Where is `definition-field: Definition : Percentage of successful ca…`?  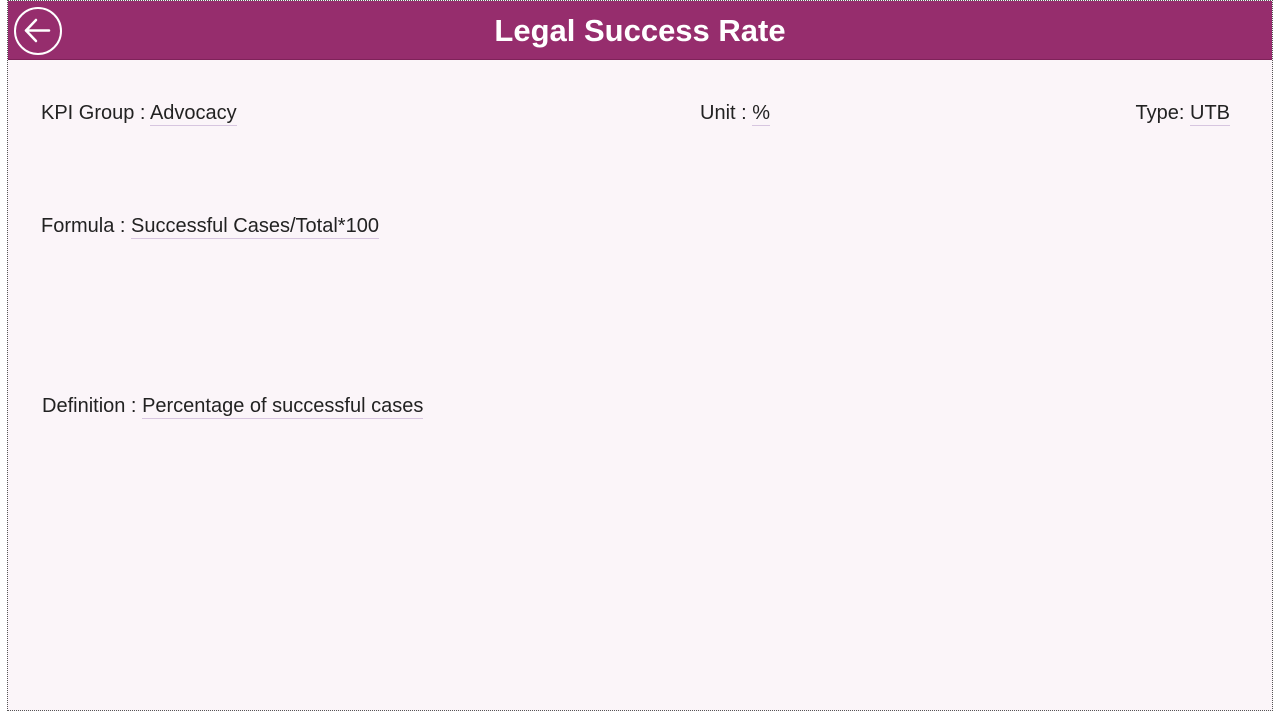
definition-field: Definition : Percentage of successful ca… is located at coordinates (233, 406).